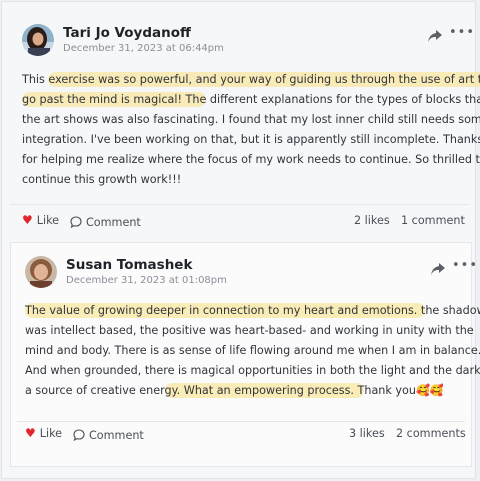 This screenshot has width=480, height=481. I want to click on body-text: he shadow, so click(452, 310).